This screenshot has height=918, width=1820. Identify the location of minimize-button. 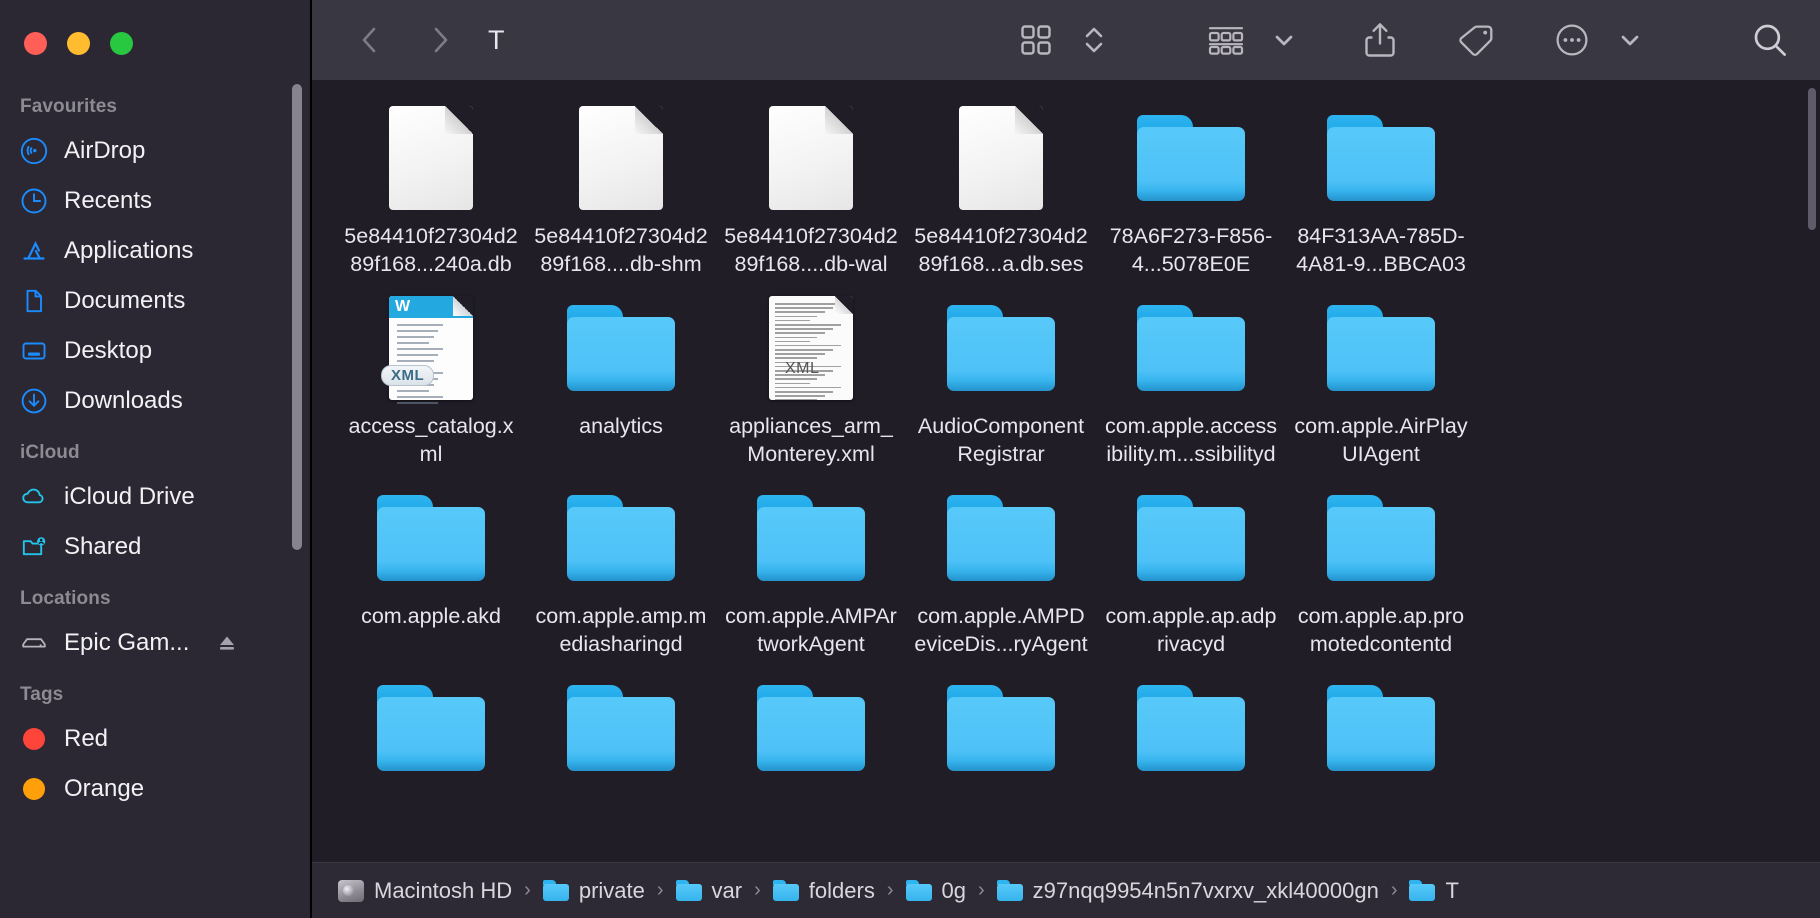
(78, 43).